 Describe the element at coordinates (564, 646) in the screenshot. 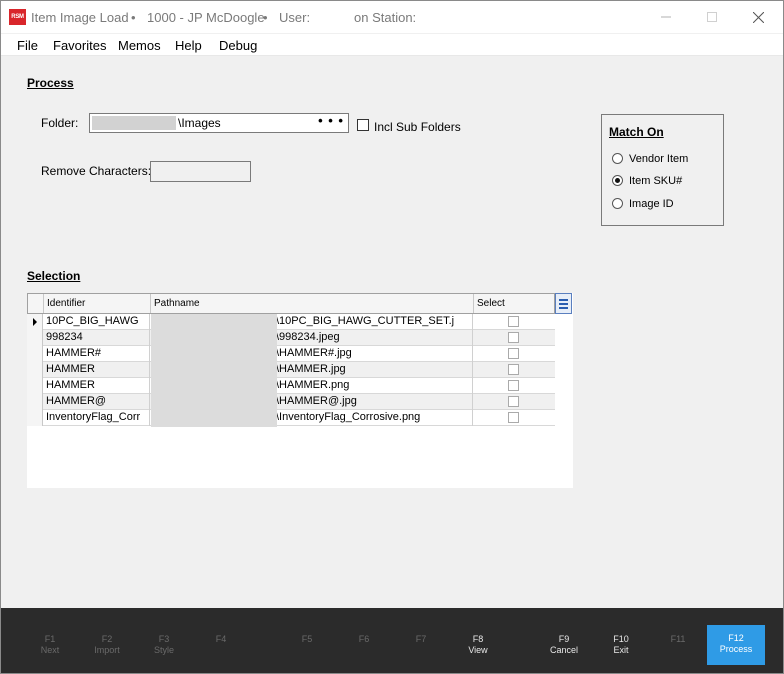

I see `f9-cancel-button: F9 Cancel` at that location.